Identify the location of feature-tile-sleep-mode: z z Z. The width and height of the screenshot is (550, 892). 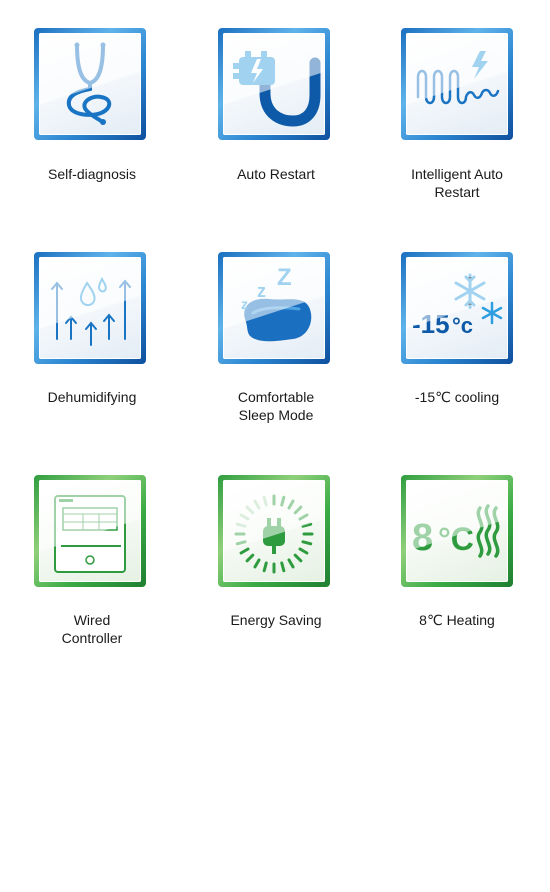
(274, 308).